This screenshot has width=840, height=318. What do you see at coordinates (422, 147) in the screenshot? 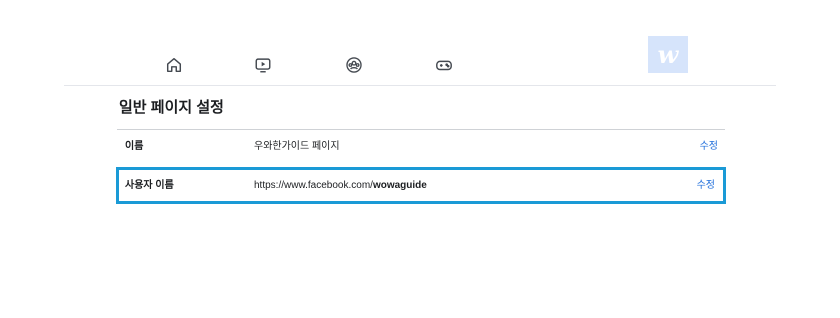
I see `settings-row-name: 이름 우와한가이드 페이지 수정` at bounding box center [422, 147].